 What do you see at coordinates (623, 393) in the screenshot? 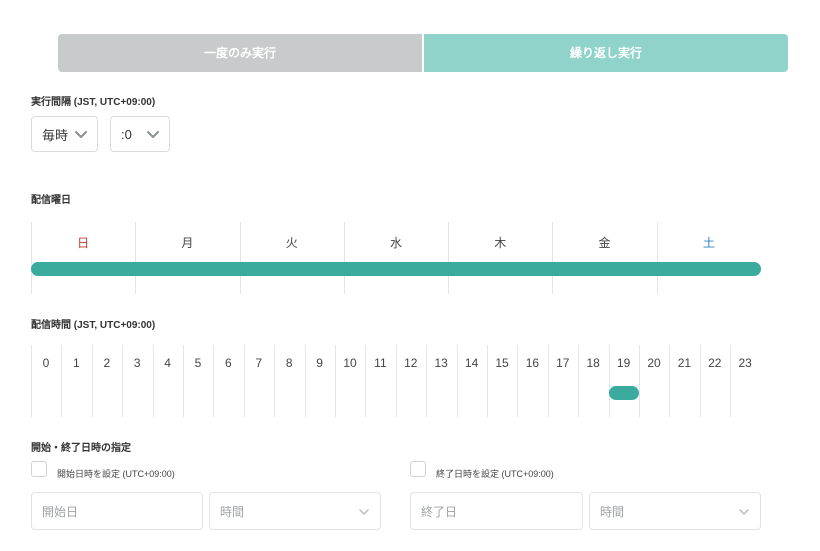
I see `hour-selected-pill` at bounding box center [623, 393].